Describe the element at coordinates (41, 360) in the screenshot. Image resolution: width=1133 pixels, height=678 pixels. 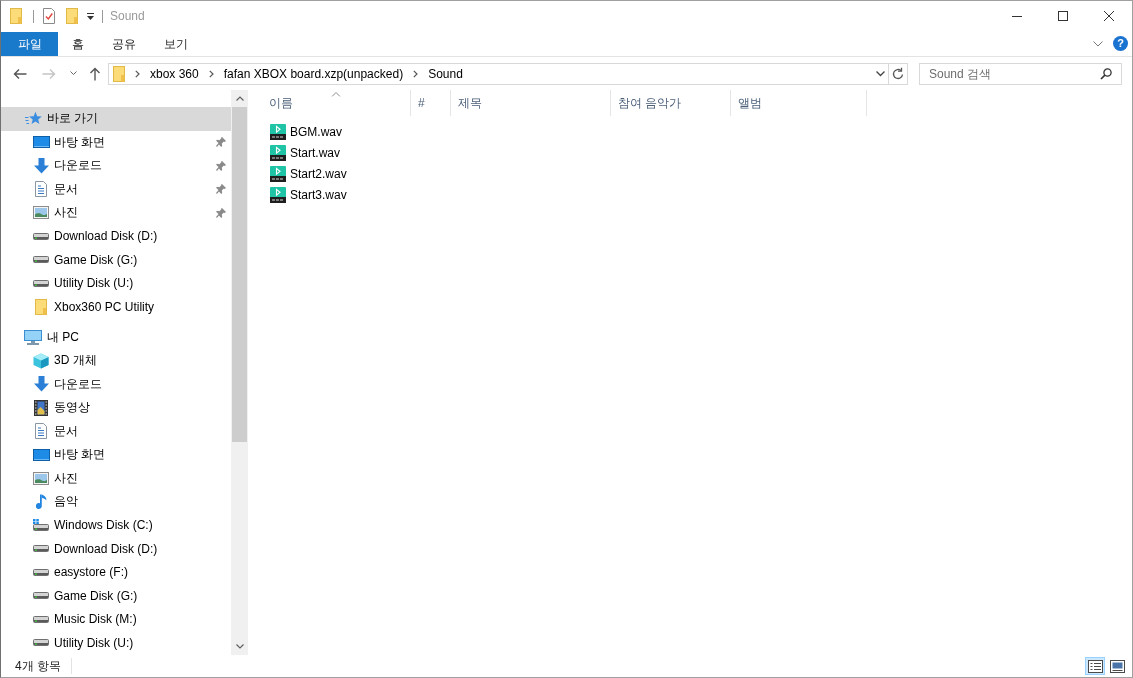
I see `cube-icon` at that location.